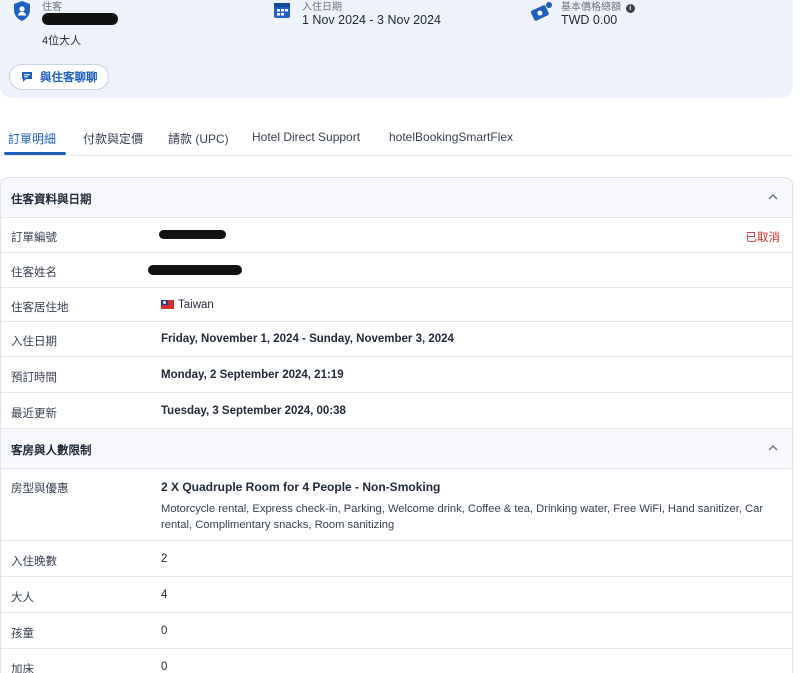  I want to click on row-label: 預訂時間, so click(34, 378).